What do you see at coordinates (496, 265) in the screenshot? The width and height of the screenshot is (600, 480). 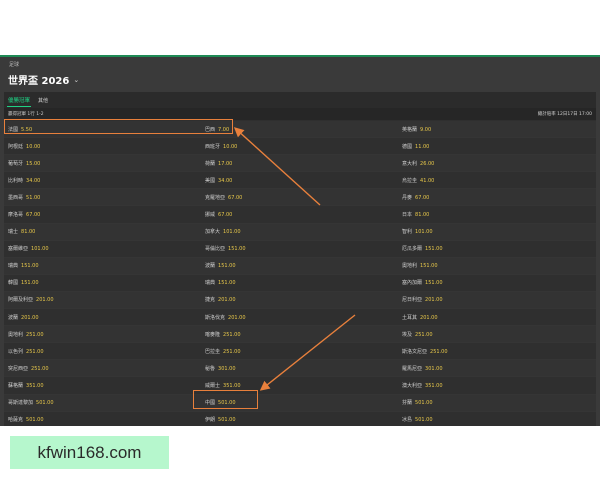 I see `selection-cell: 奧地利 151.00` at bounding box center [496, 265].